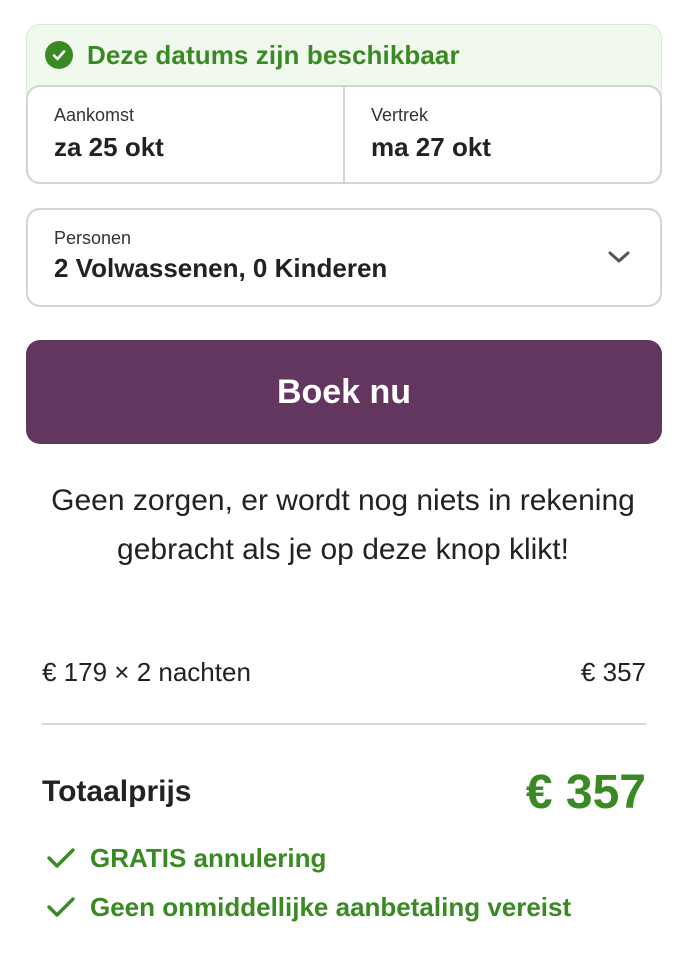 The width and height of the screenshot is (686, 966). Describe the element at coordinates (501, 134) in the screenshot. I see `departure-date-field: Vertrek ma 27 okt` at that location.